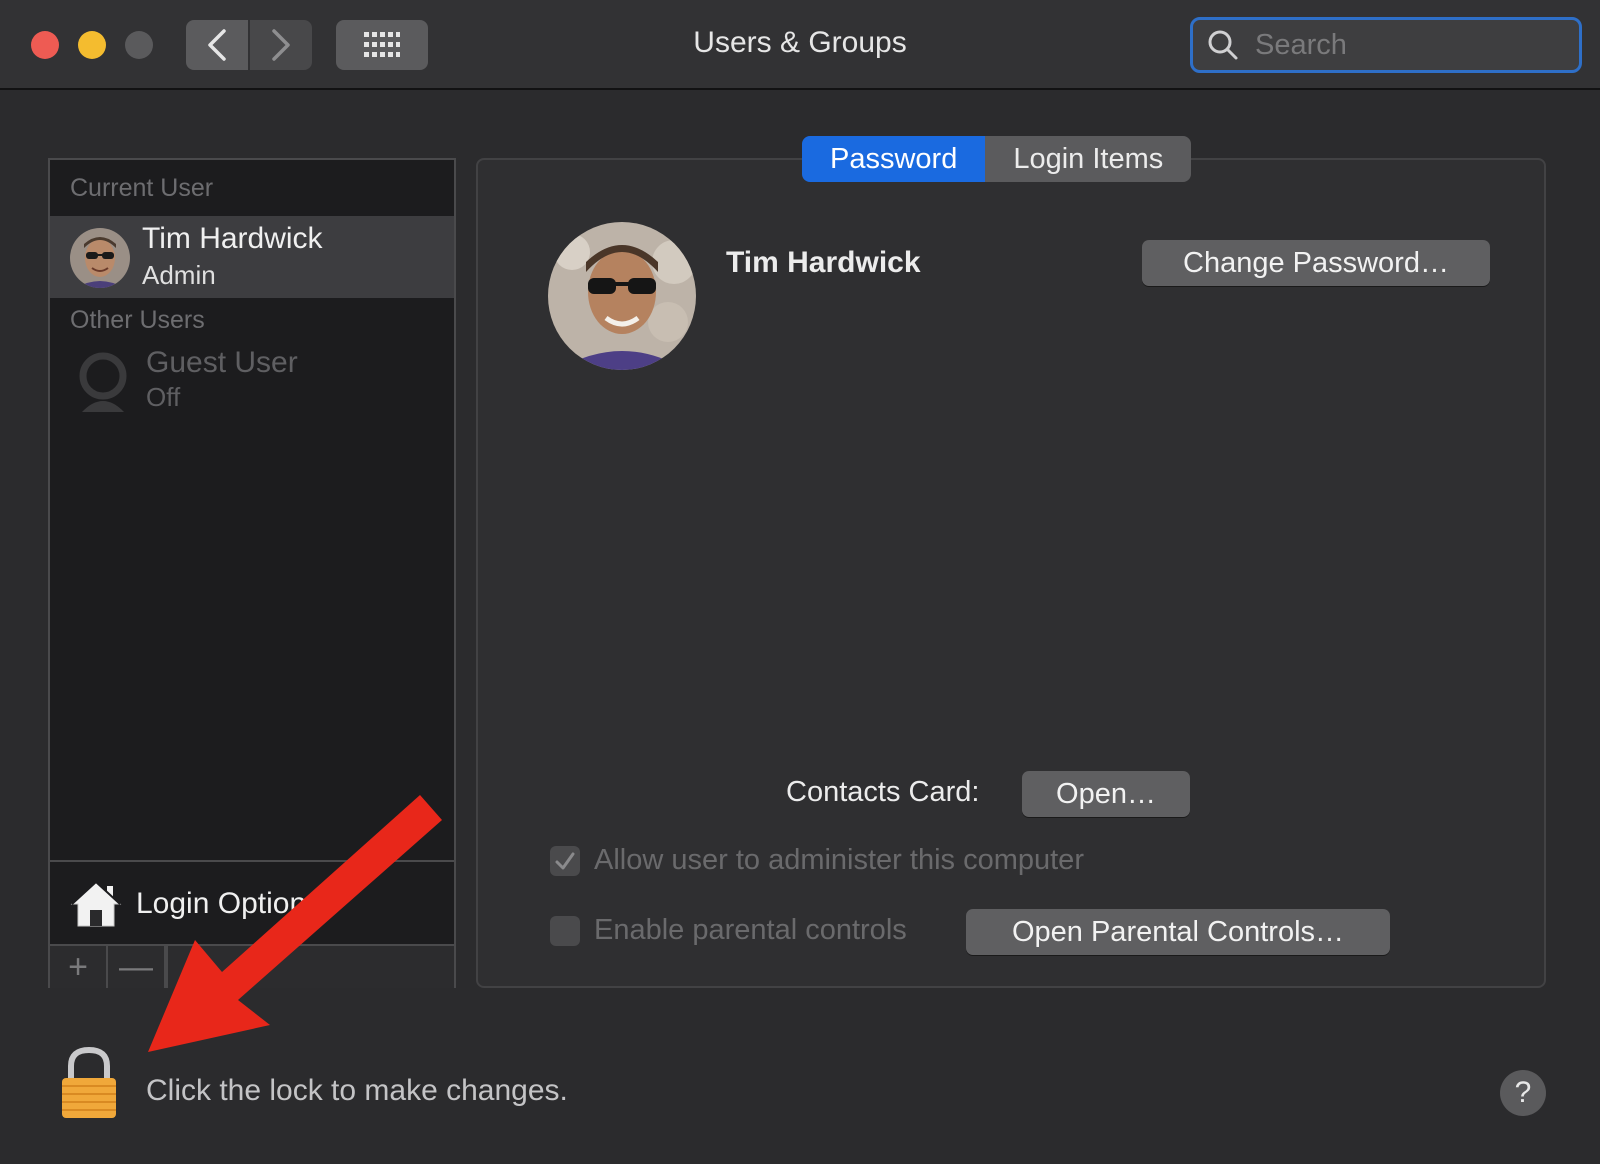  I want to click on window-title: Users & Groups, so click(800, 42).